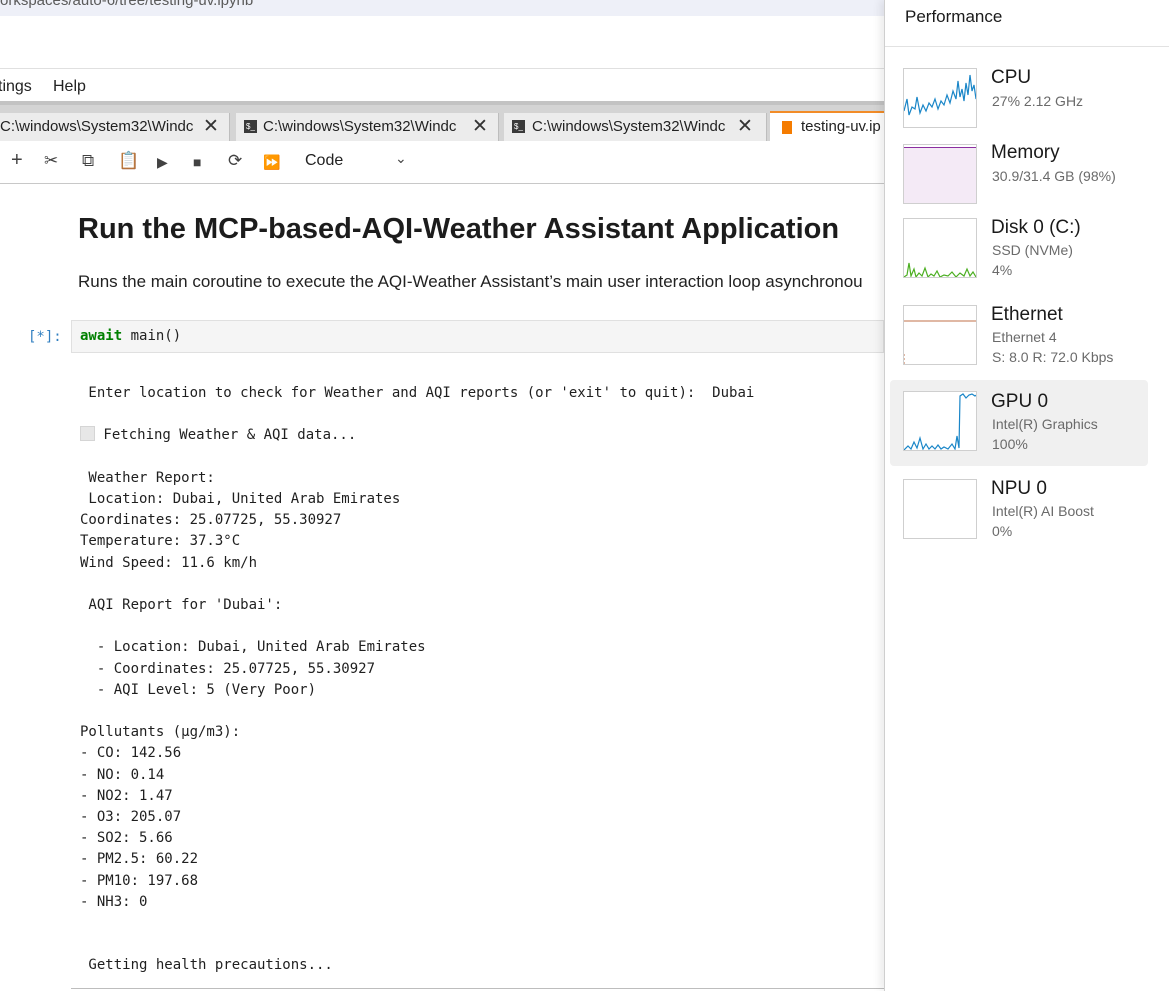  I want to click on perf-item-usage: 4%, so click(1002, 270).